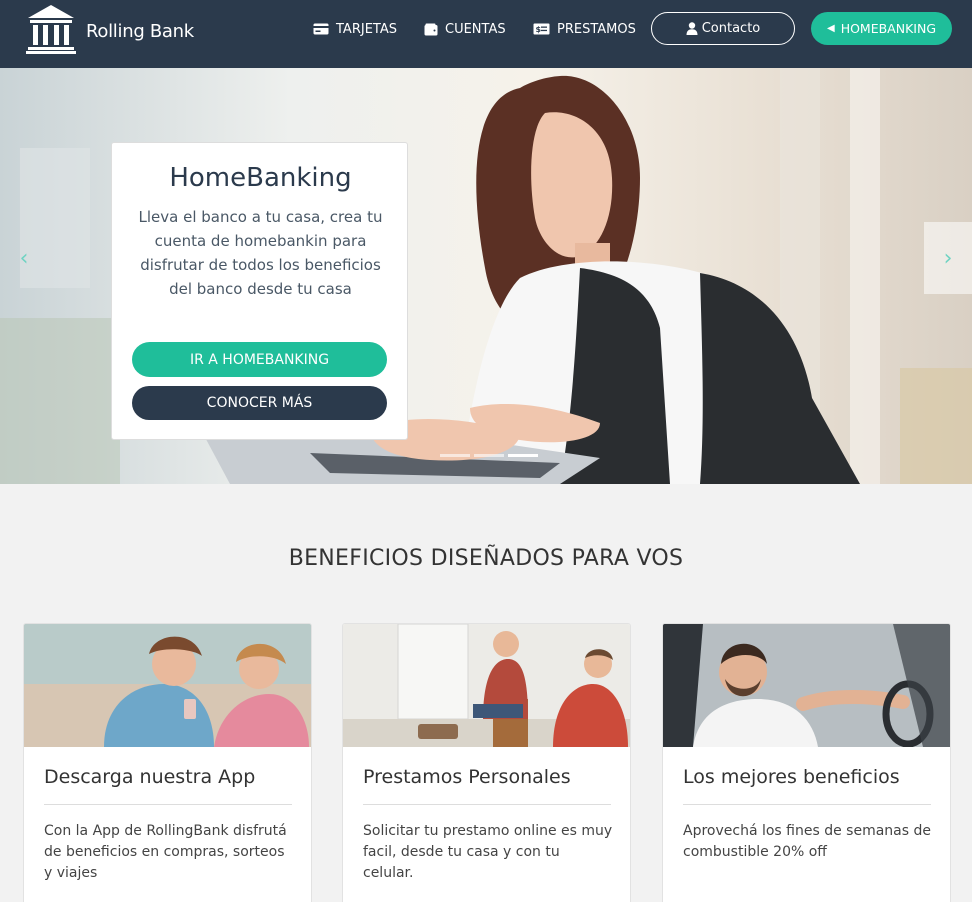  What do you see at coordinates (260, 178) in the screenshot?
I see `hero-title: HomeBanking` at bounding box center [260, 178].